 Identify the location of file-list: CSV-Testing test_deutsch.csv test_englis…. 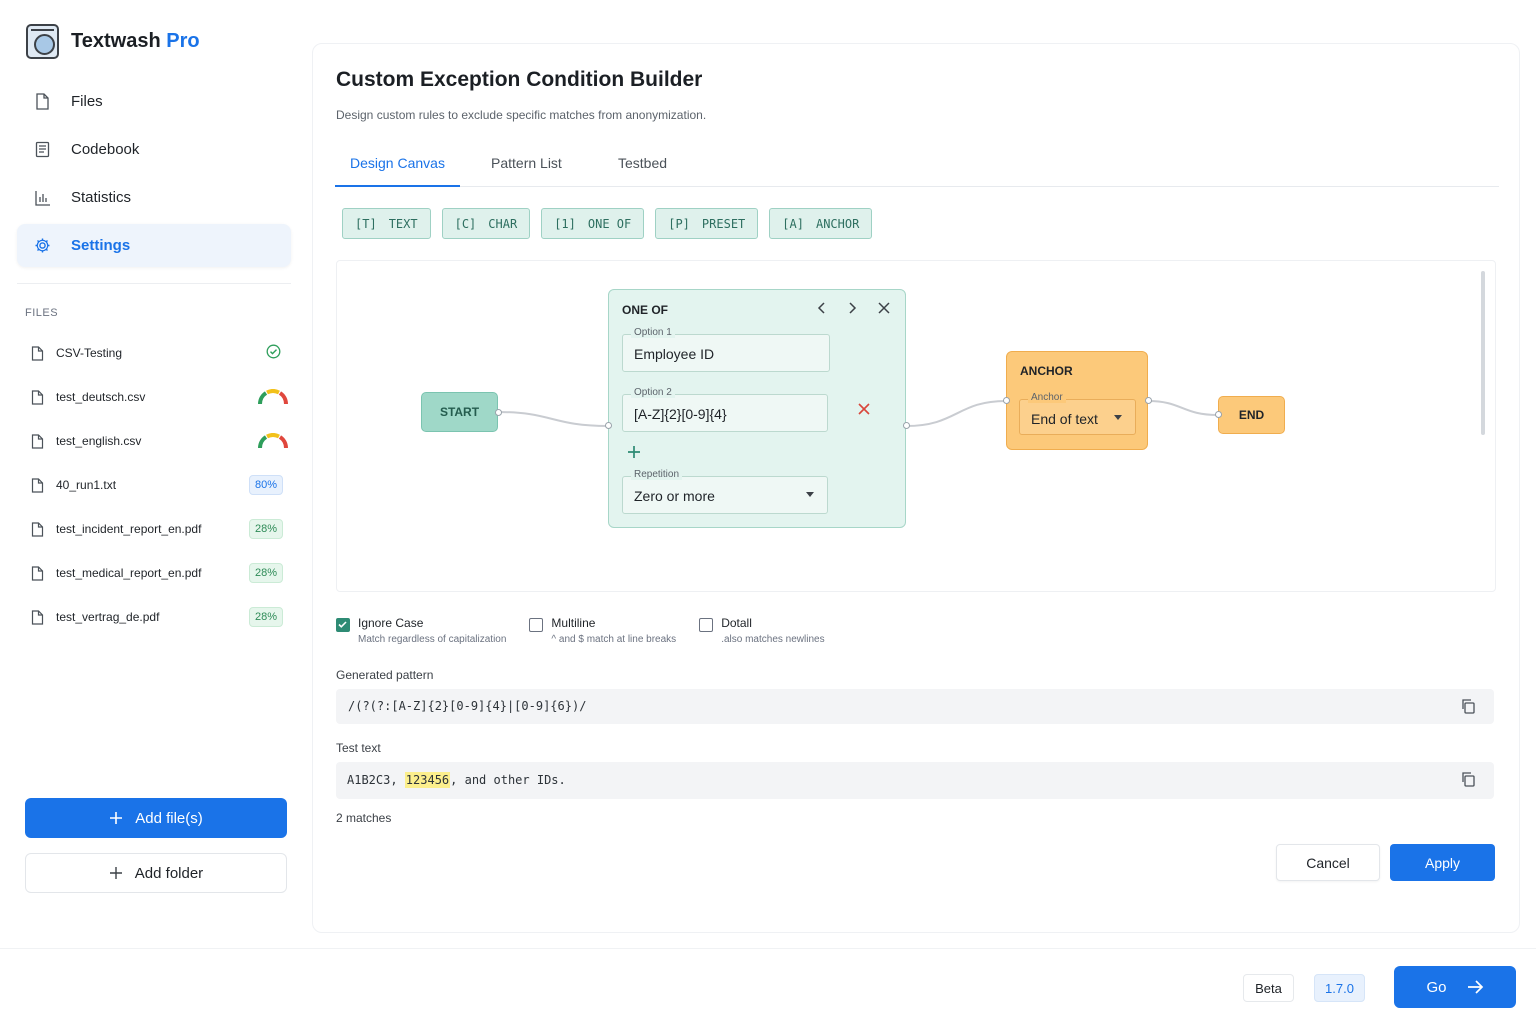
(158, 485).